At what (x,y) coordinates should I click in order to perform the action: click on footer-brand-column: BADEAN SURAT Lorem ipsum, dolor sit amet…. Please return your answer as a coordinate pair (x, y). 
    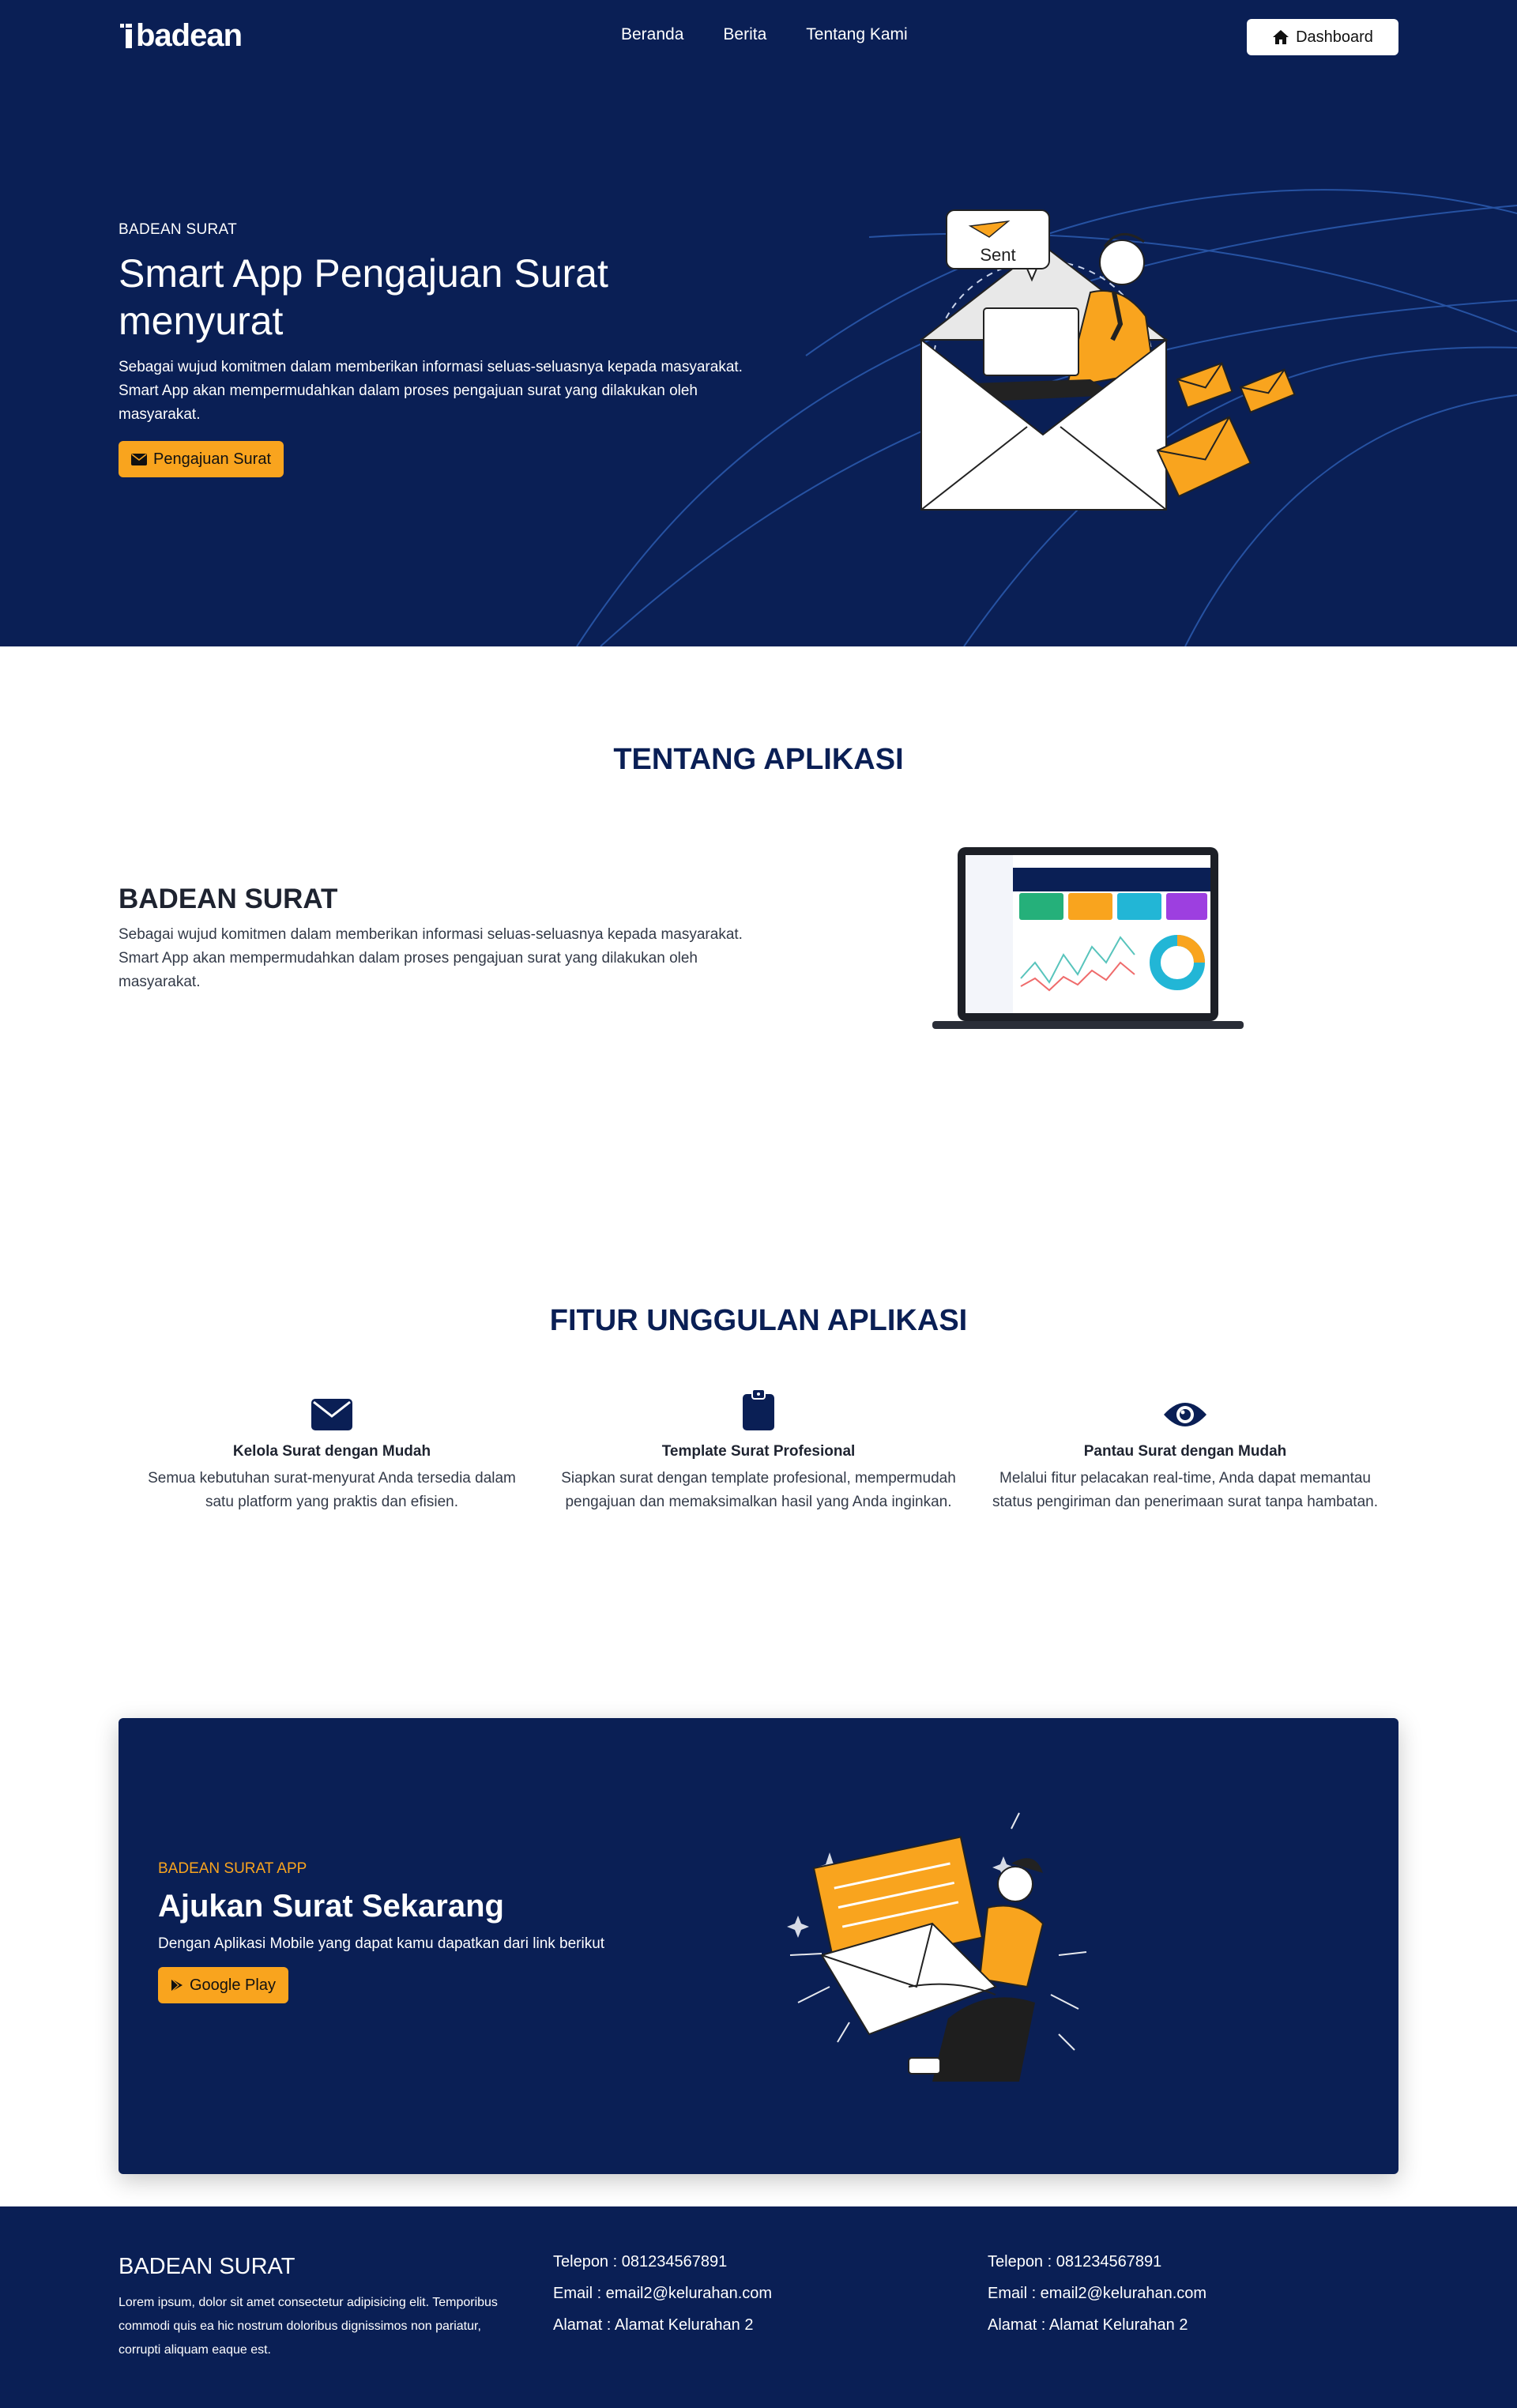
    Looking at the image, I should click on (309, 2308).